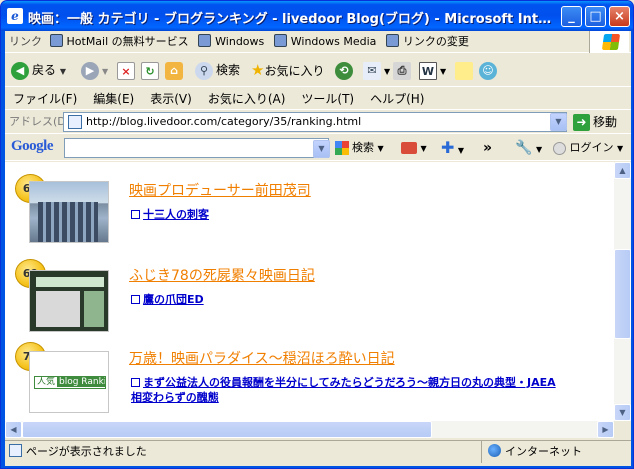  Describe the element at coordinates (127, 70) in the screenshot. I see `stop-button: ×` at that location.